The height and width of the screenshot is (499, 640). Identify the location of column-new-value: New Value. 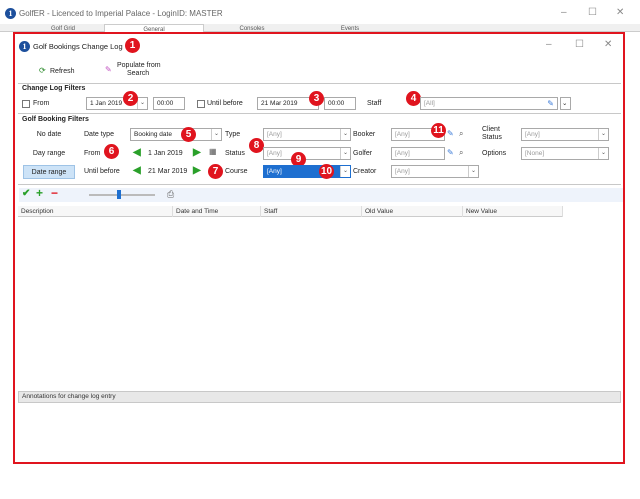
(513, 211).